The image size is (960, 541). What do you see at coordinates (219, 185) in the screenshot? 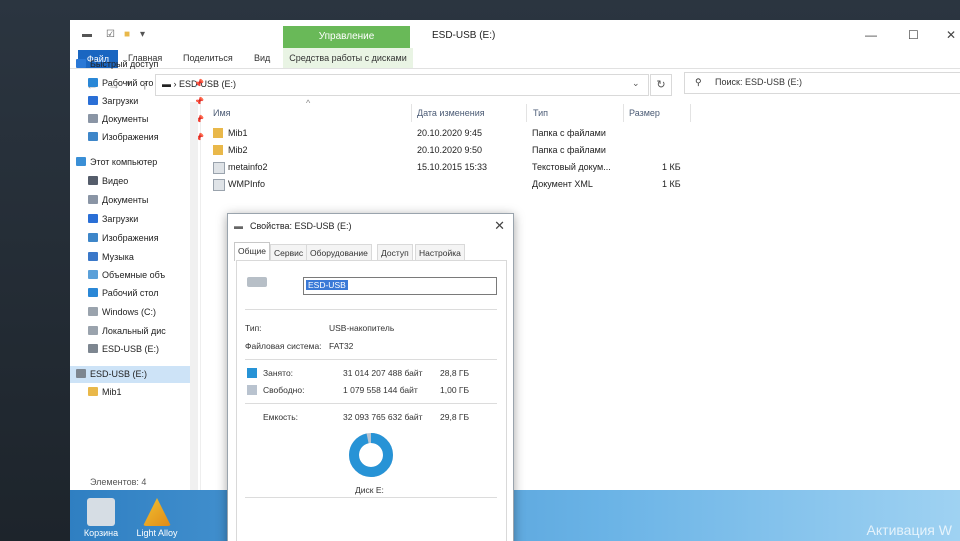
I see `xml-file-icon` at bounding box center [219, 185].